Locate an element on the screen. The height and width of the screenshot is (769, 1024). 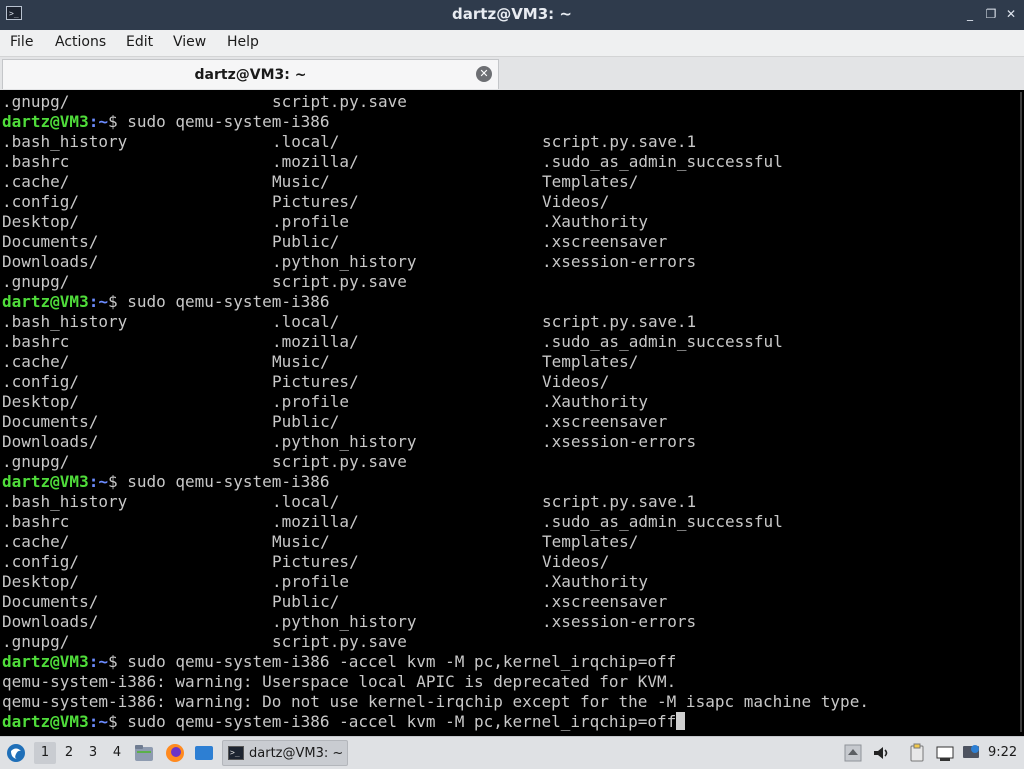
listing-entry: .config/ is located at coordinates (41, 201).